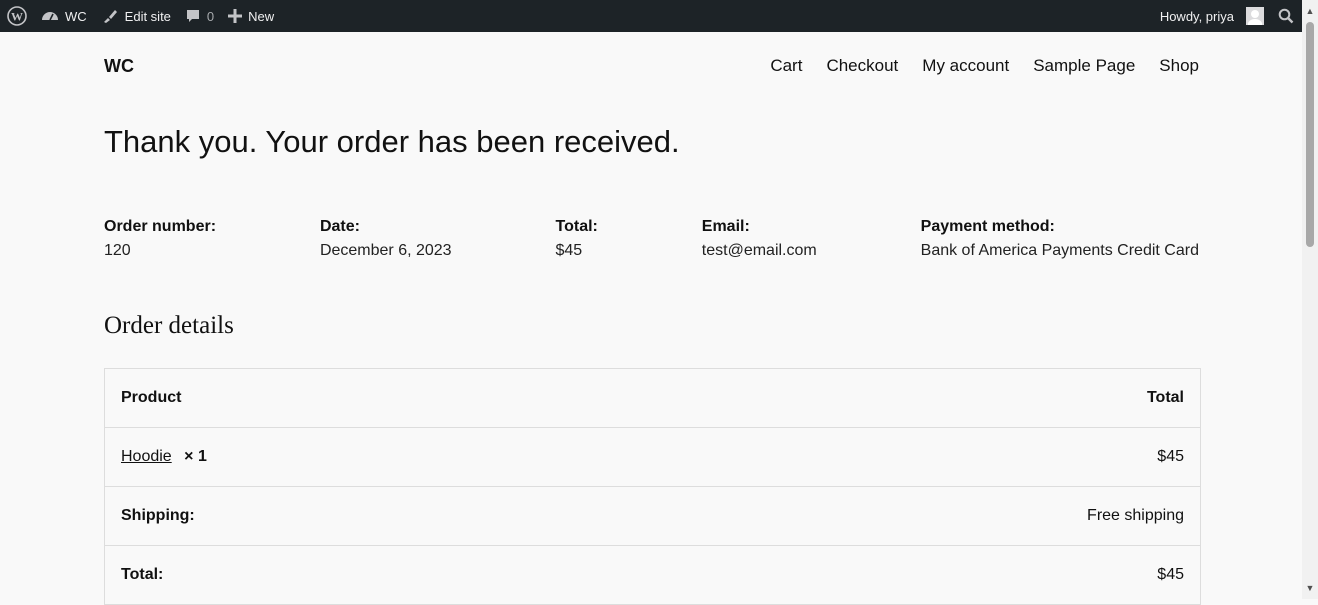 This screenshot has height=605, width=1318. I want to click on dashboard-icon, so click(50, 16).